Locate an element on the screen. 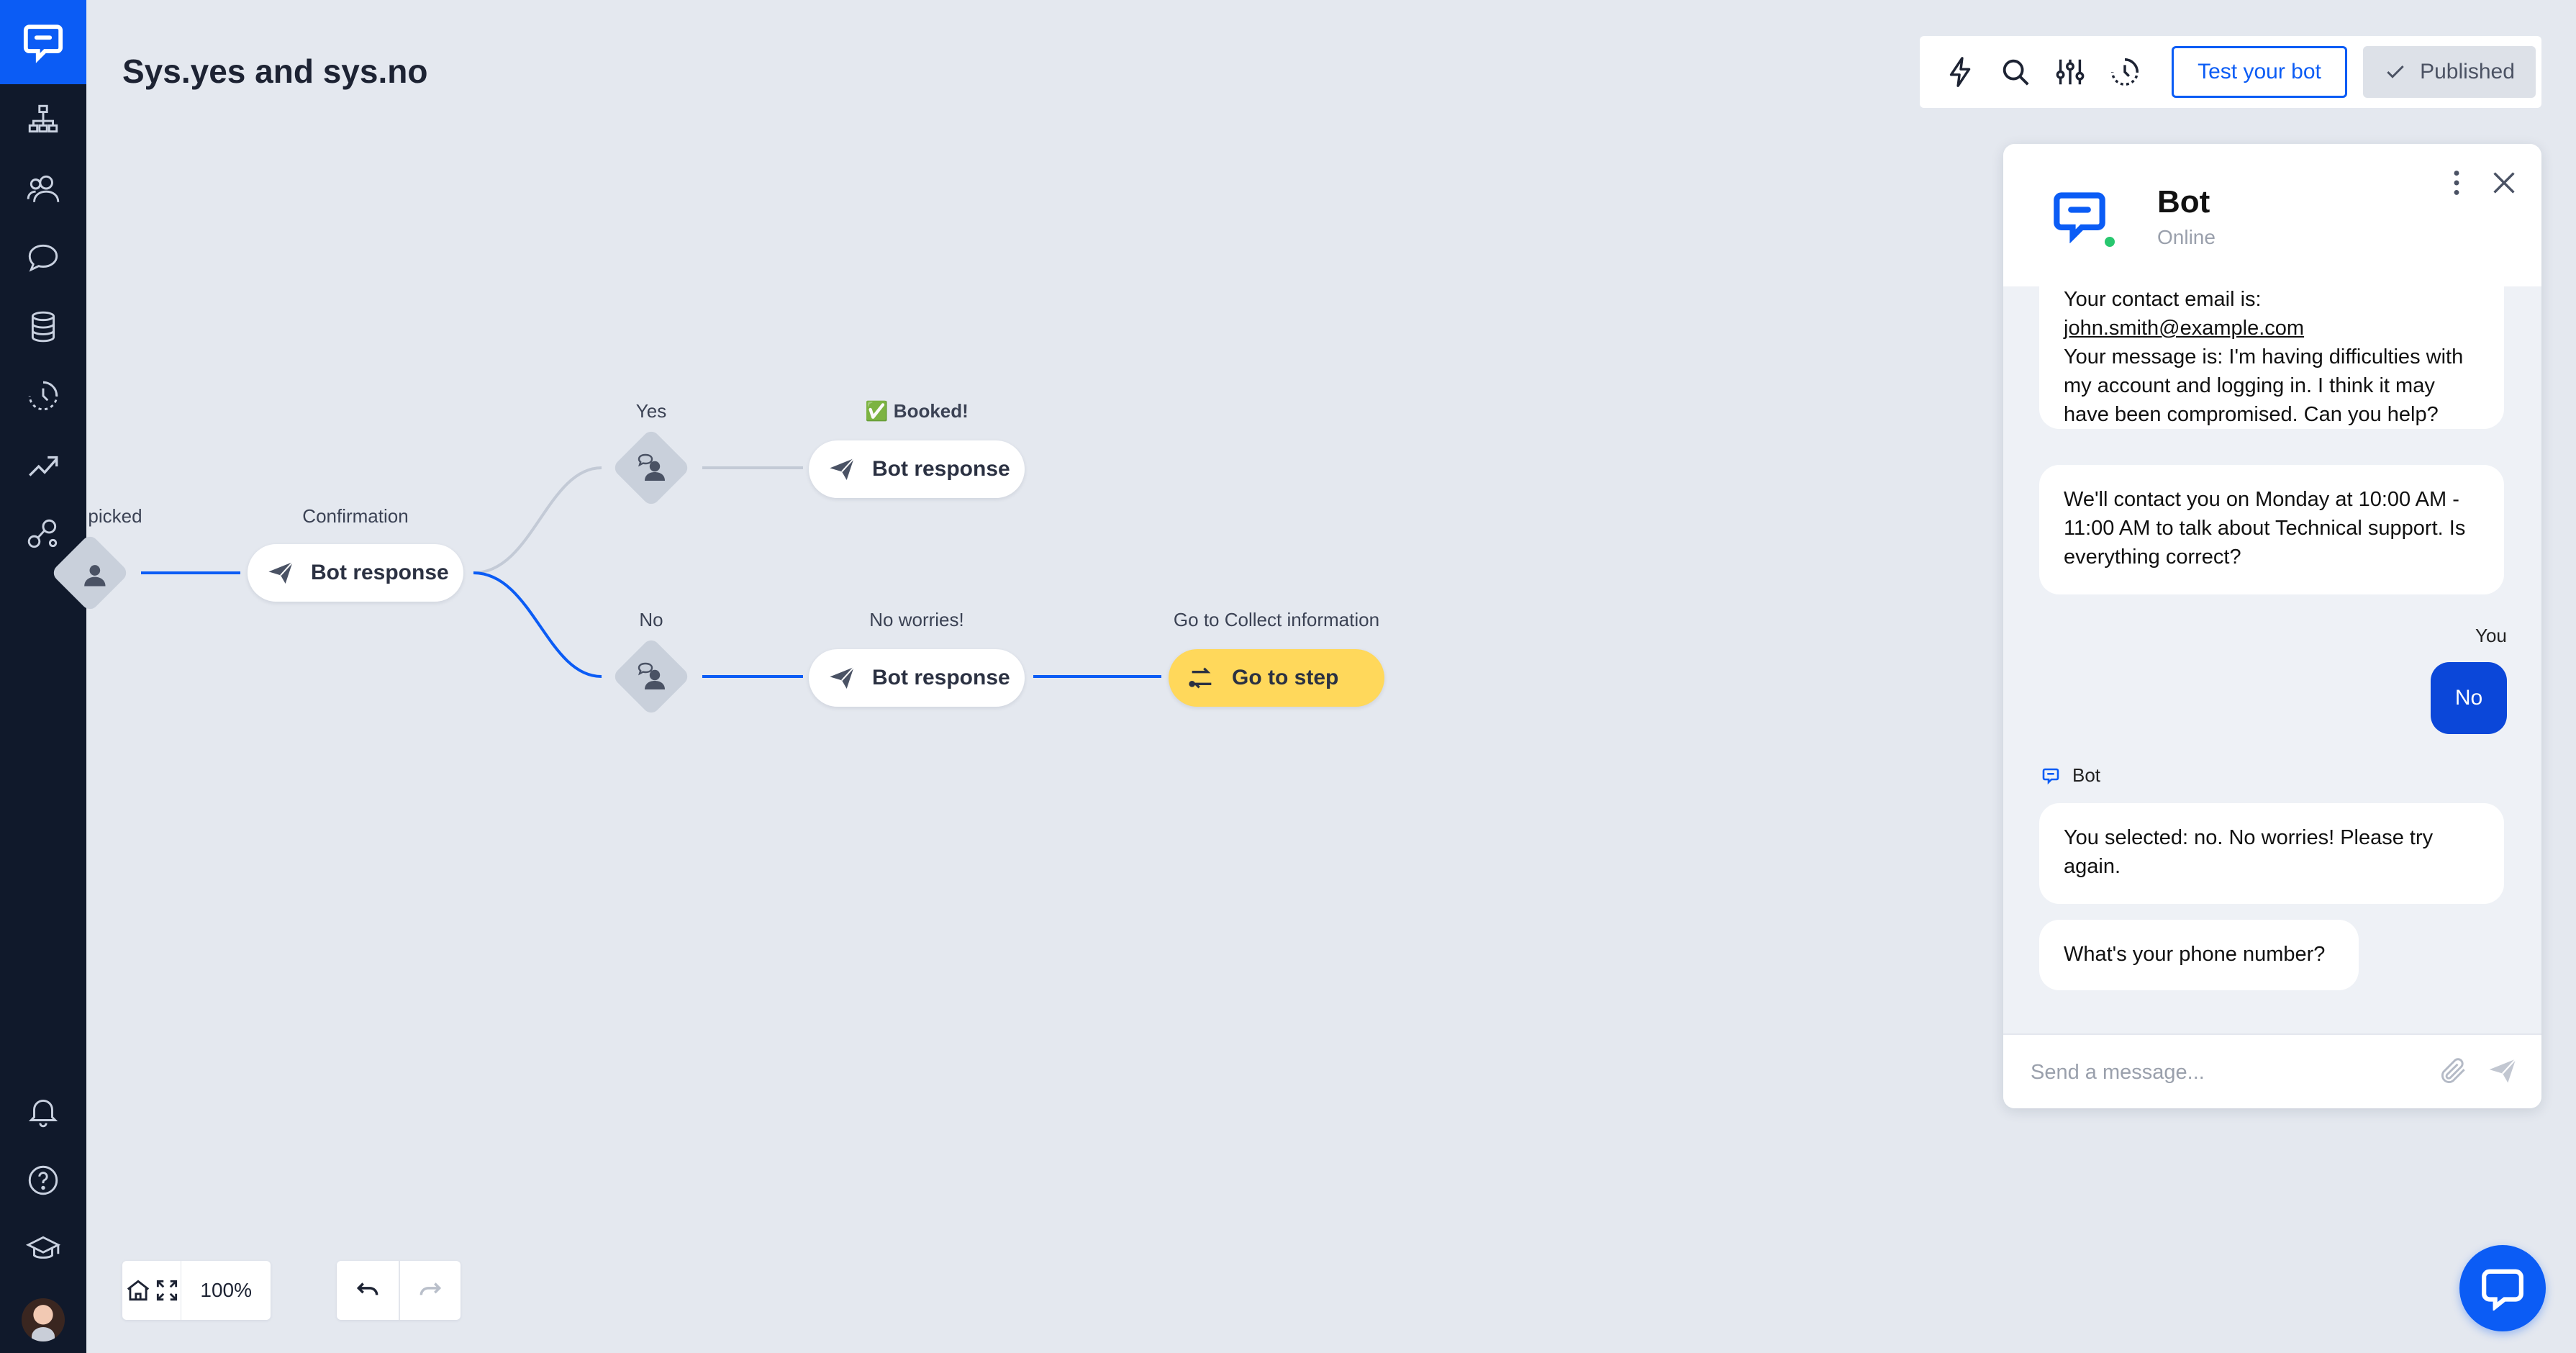  send-message-icon is located at coordinates (2502, 1071).